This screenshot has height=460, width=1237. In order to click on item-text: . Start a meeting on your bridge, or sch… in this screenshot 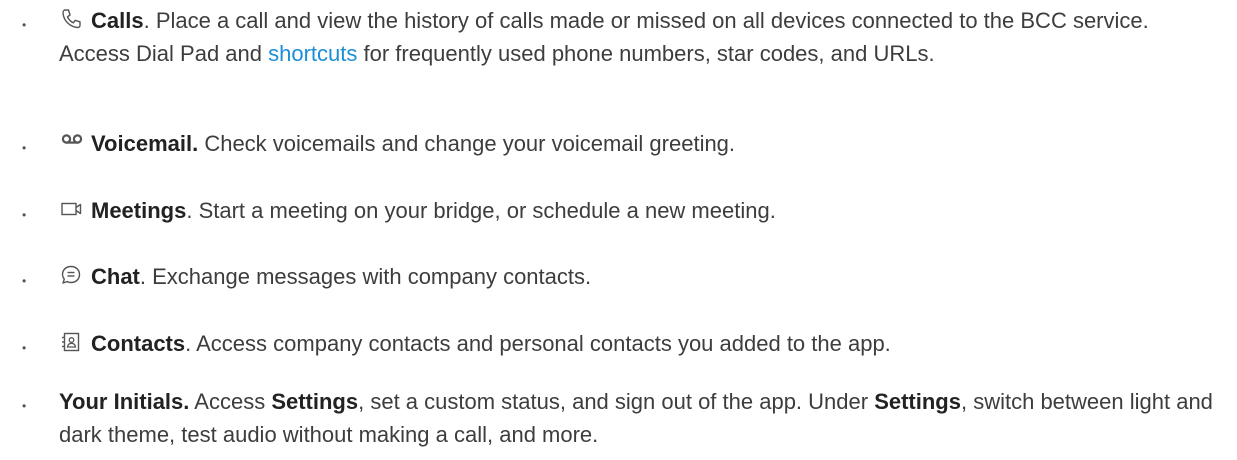, I will do `click(481, 210)`.